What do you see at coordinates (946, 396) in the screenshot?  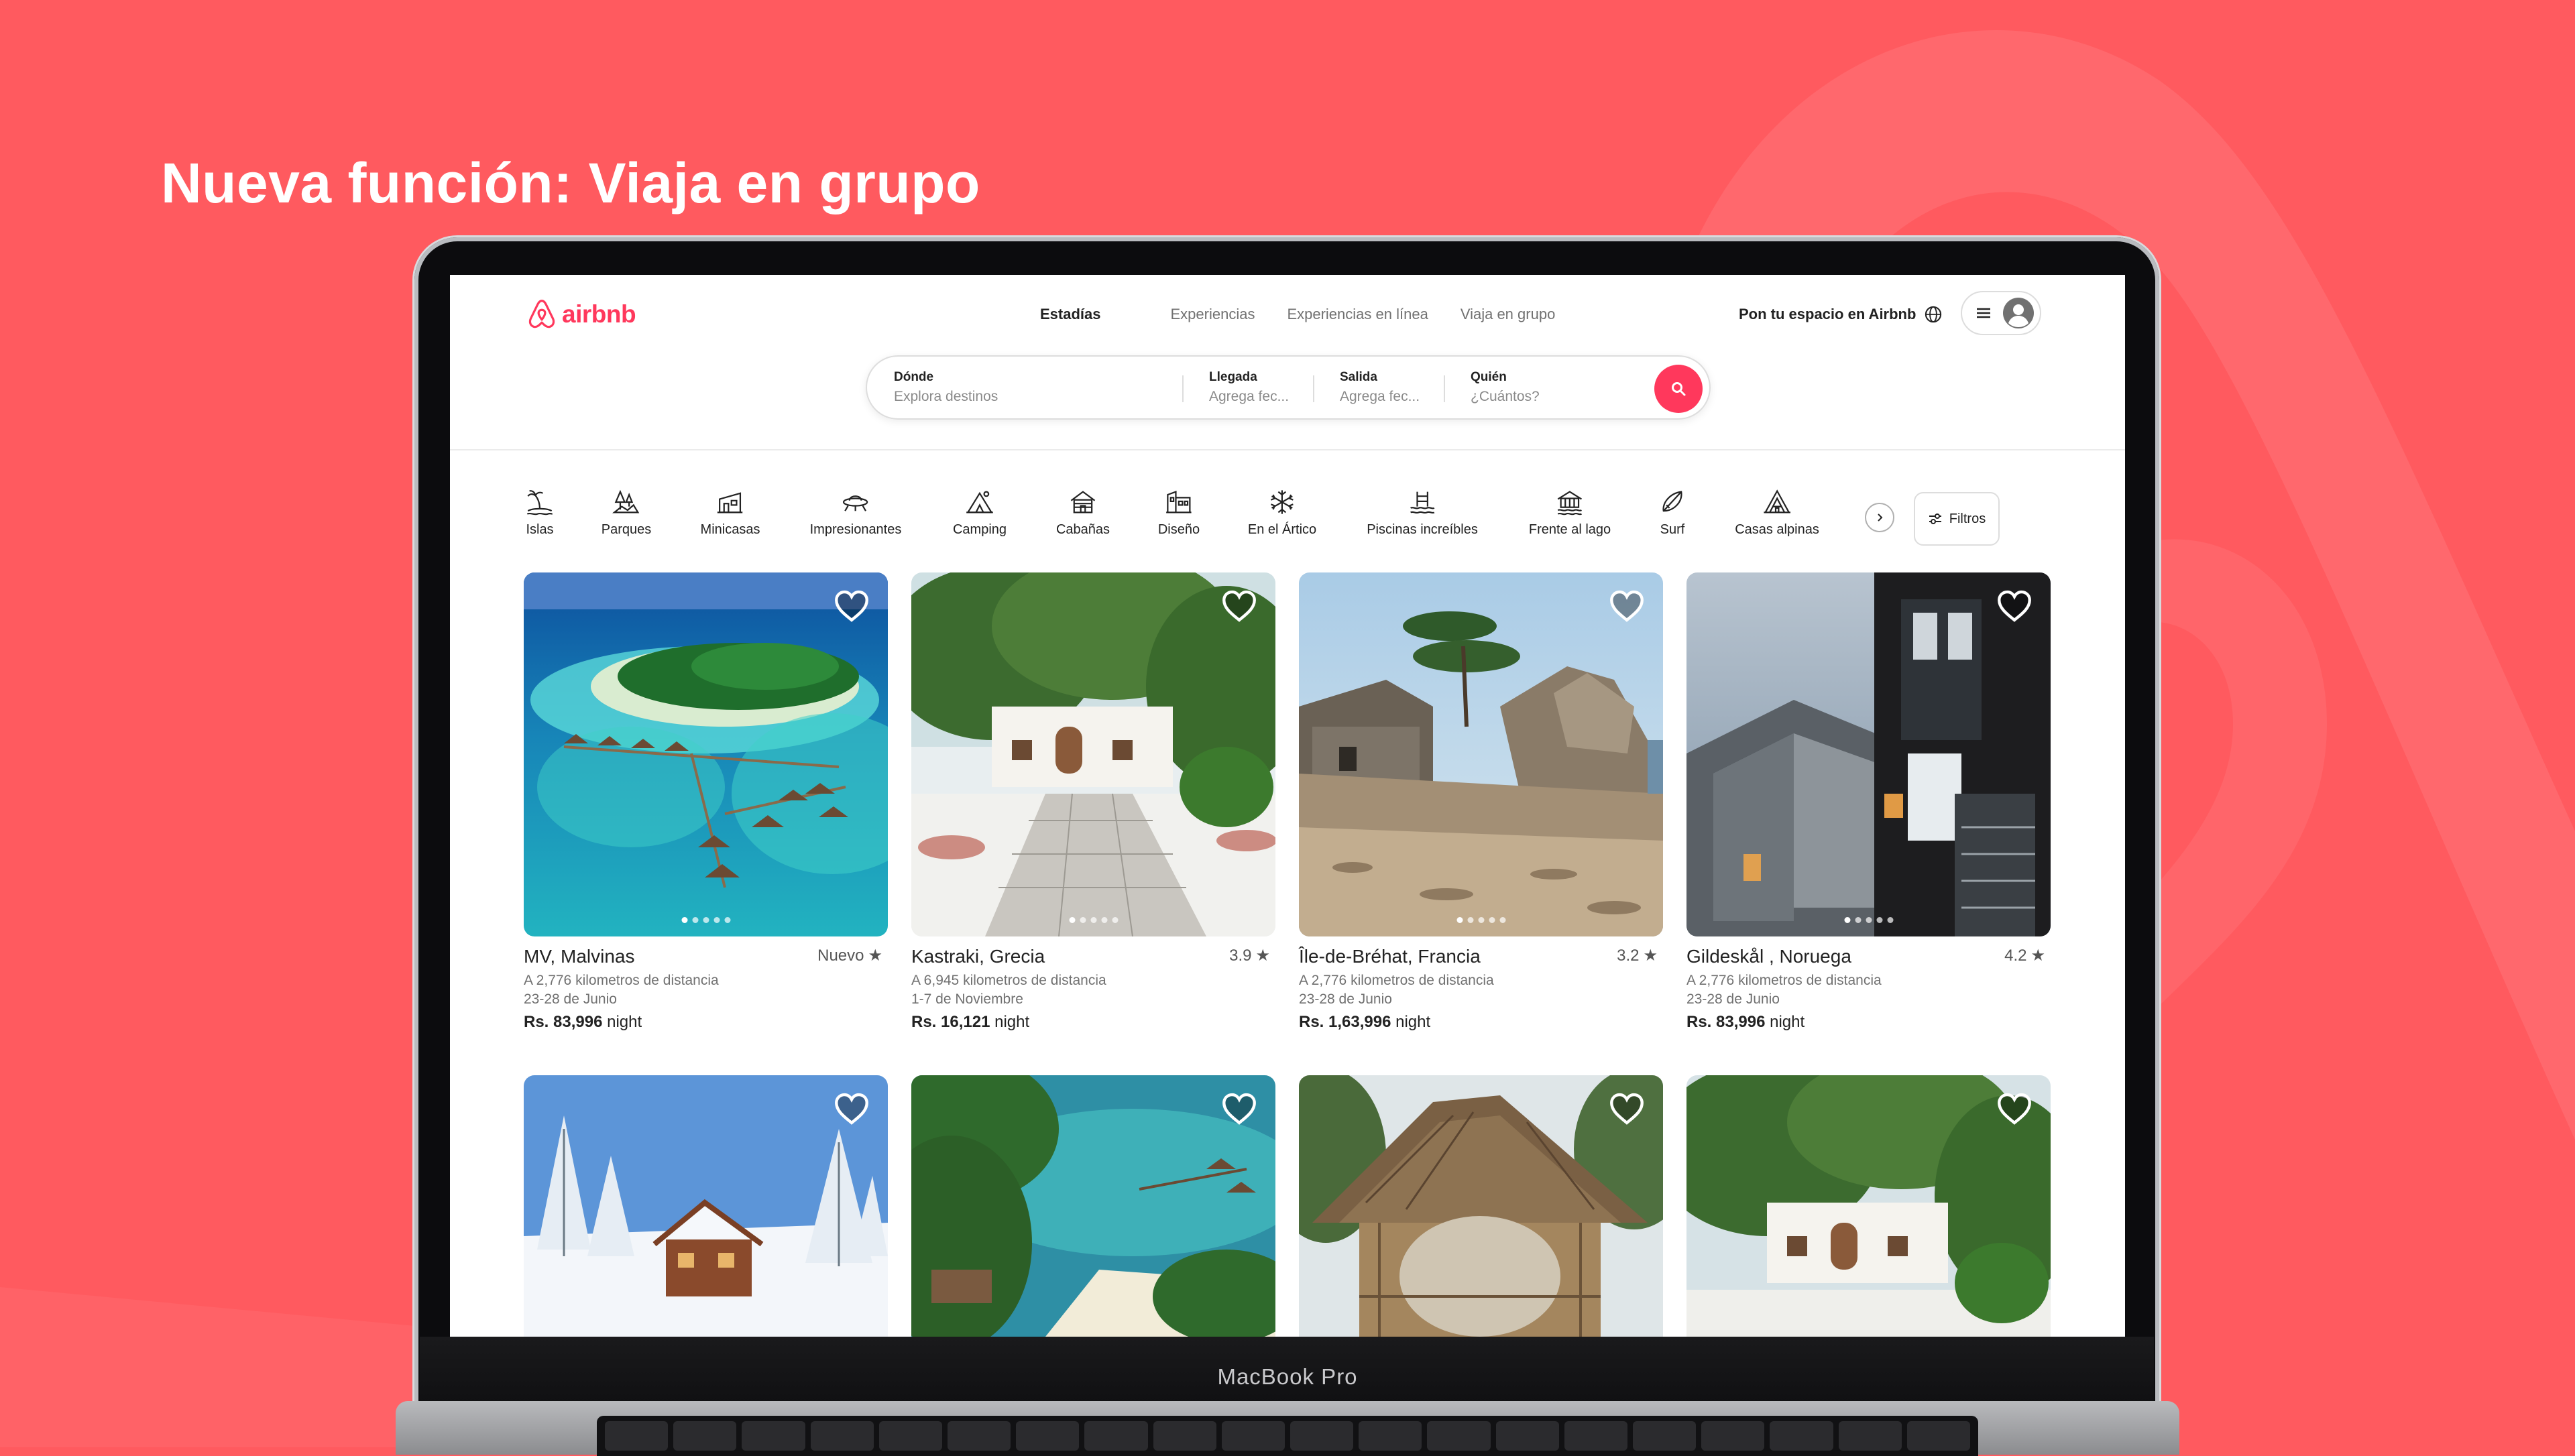 I see `where-placeholder: Explora destinos` at bounding box center [946, 396].